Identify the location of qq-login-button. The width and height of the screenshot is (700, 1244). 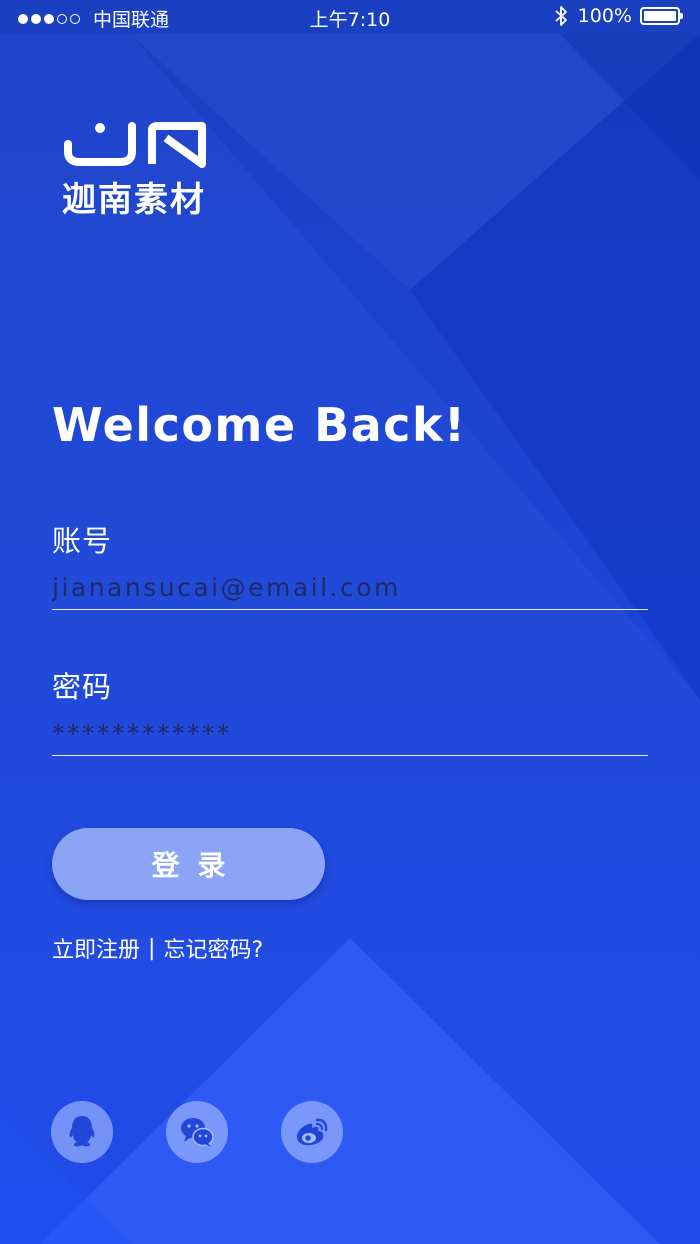
(82, 1132).